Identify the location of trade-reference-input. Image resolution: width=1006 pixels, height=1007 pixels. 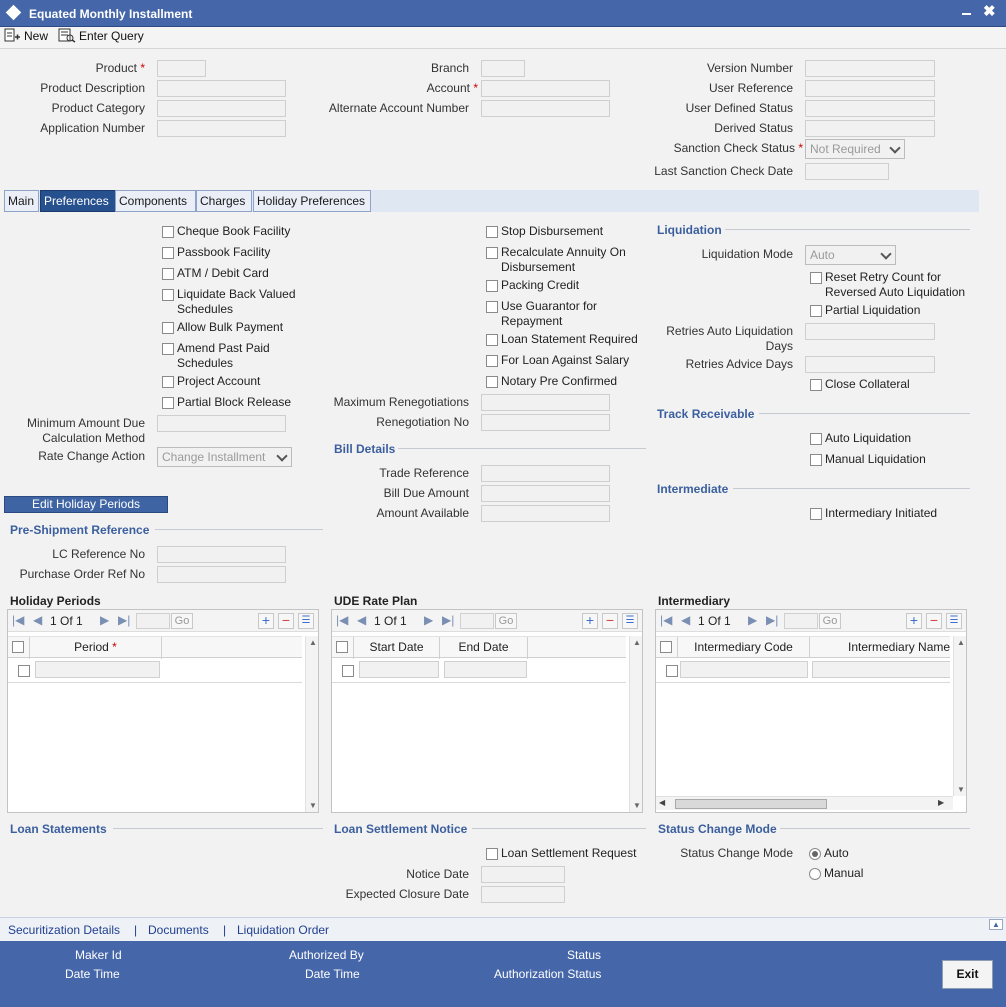
(545, 473).